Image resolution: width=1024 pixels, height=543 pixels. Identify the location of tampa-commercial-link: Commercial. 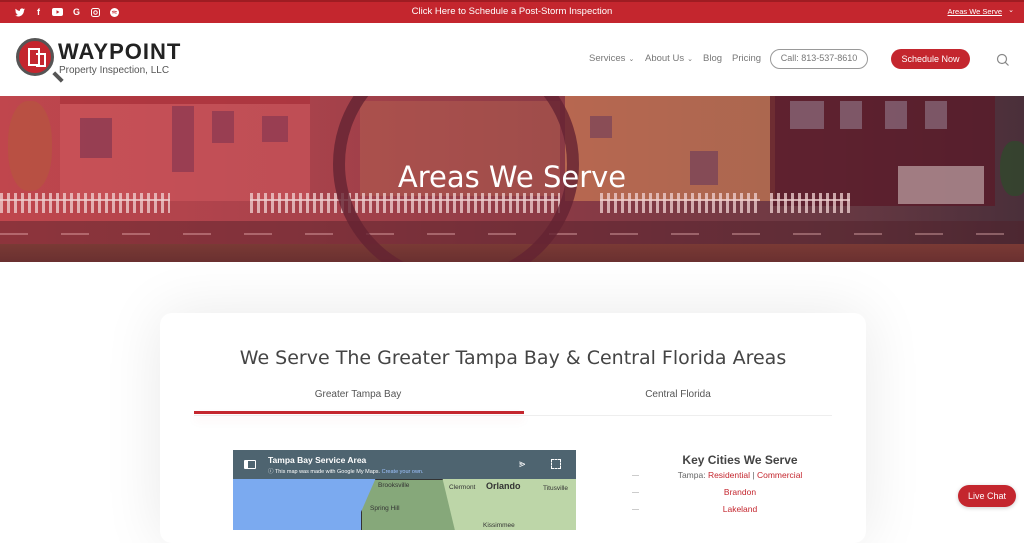
(779, 475).